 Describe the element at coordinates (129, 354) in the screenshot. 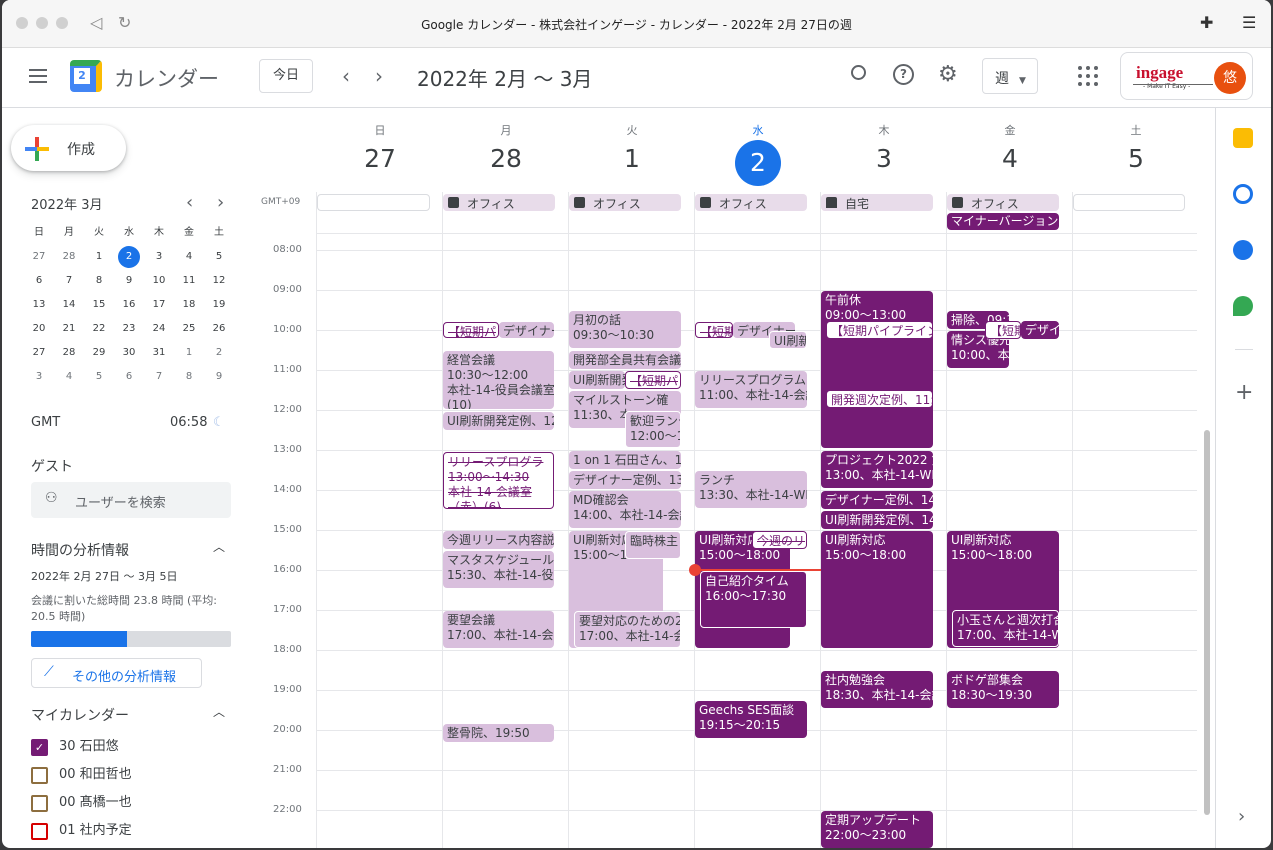

I see `mini-day: 30` at that location.